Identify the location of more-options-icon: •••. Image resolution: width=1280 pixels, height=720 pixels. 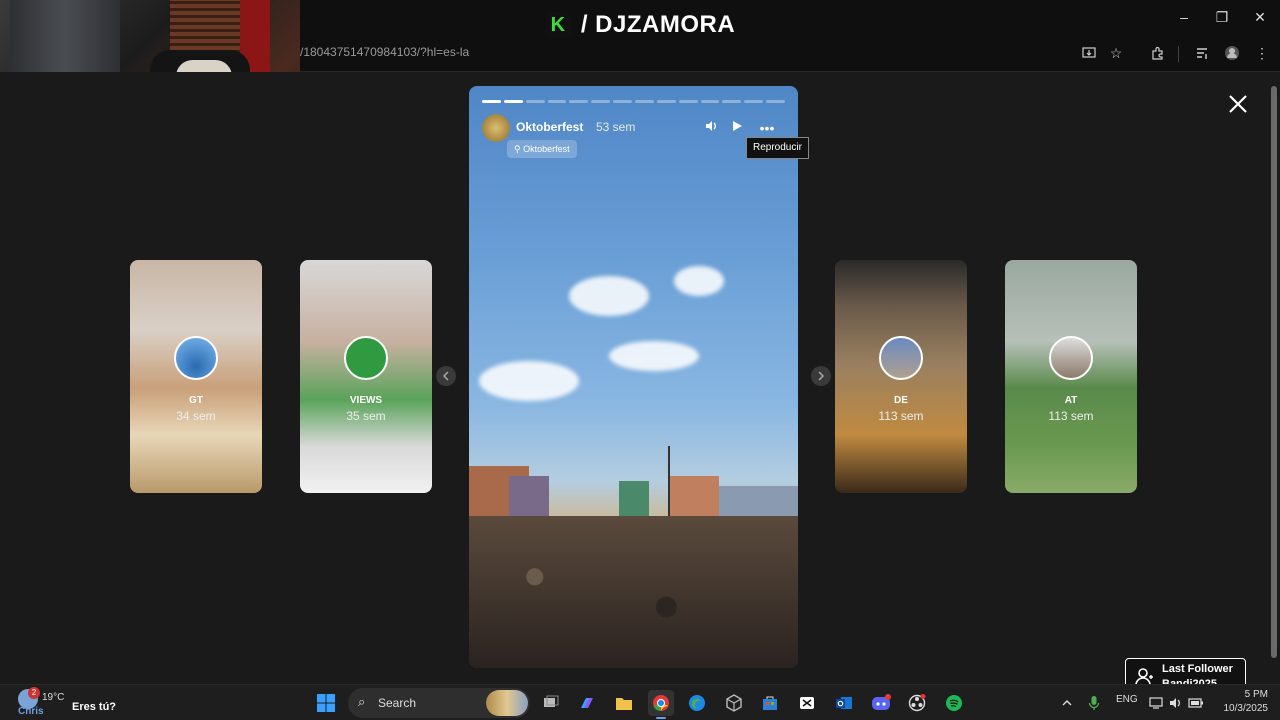
(767, 128).